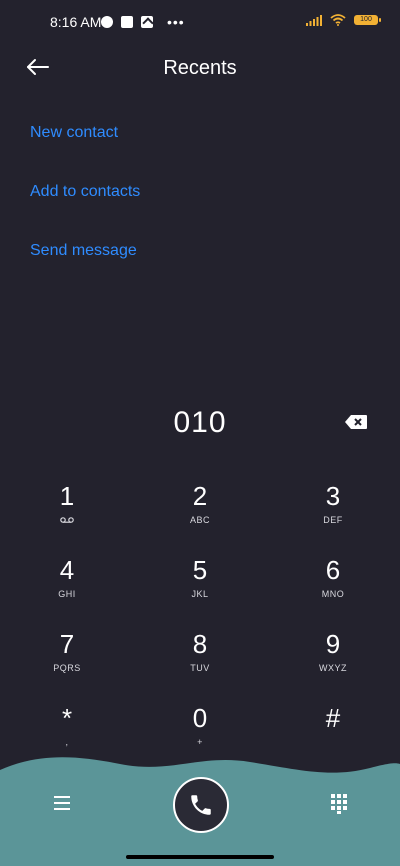  I want to click on key-letters: MNO, so click(333, 594).